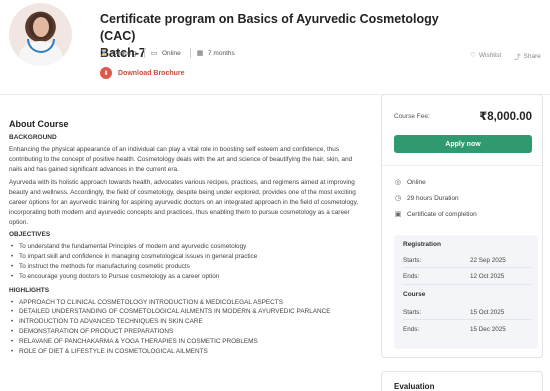 The height and width of the screenshot is (391, 550). Describe the element at coordinates (462, 165) in the screenshot. I see `card-divider` at that location.